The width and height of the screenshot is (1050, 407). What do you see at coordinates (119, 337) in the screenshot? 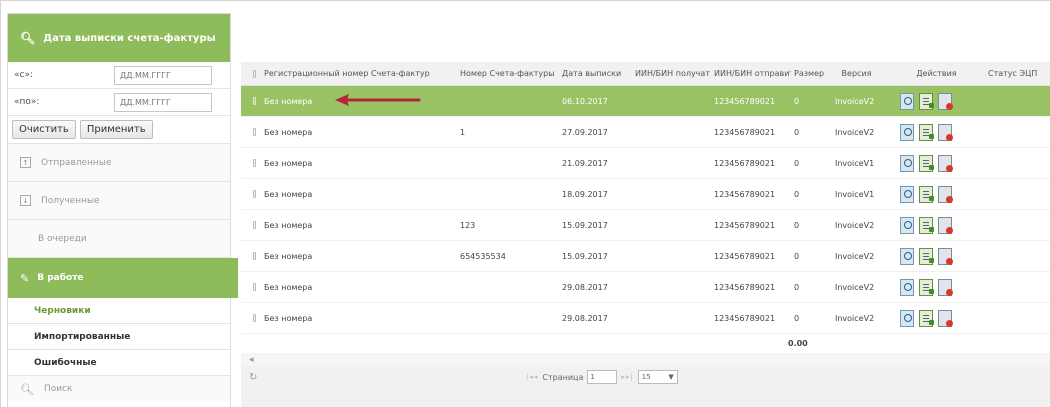
I see `nav-imported: Импортированные` at bounding box center [119, 337].